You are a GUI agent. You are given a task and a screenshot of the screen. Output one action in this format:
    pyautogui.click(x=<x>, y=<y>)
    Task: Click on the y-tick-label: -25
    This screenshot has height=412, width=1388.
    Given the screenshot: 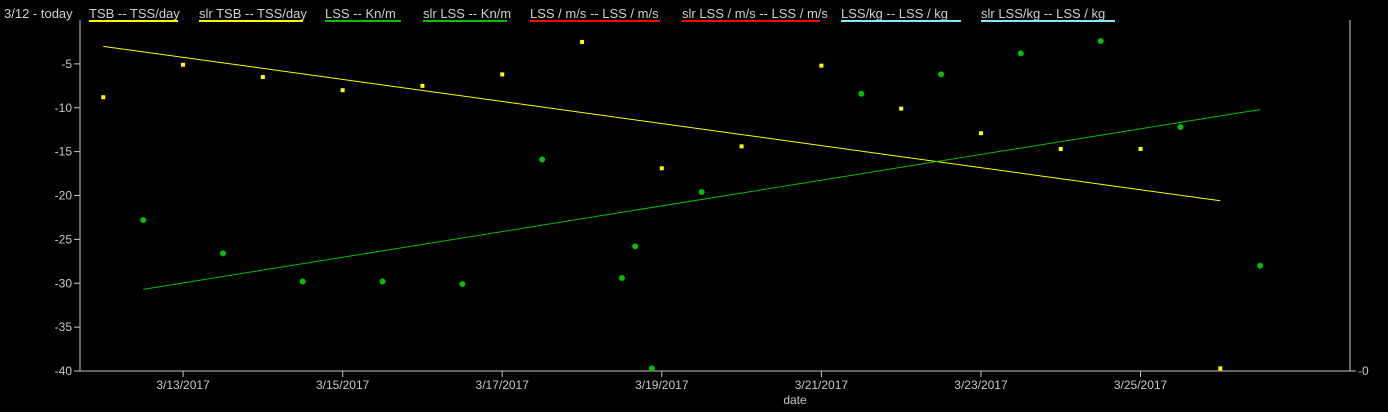 What is the action you would take?
    pyautogui.click(x=64, y=239)
    